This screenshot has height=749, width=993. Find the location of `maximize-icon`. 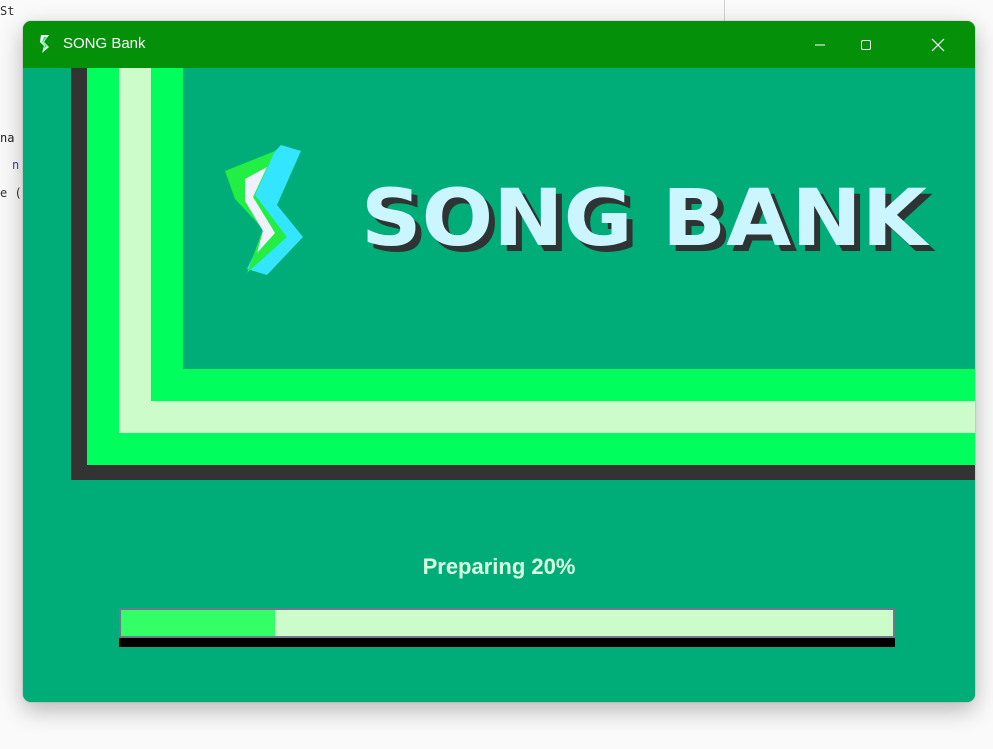

maximize-icon is located at coordinates (866, 44).